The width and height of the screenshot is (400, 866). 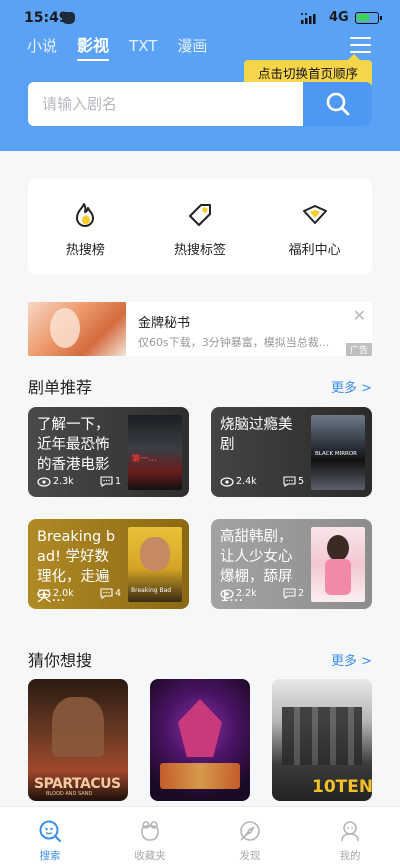 What do you see at coordinates (192, 48) in the screenshot?
I see `tab-comics: 漫画` at bounding box center [192, 48].